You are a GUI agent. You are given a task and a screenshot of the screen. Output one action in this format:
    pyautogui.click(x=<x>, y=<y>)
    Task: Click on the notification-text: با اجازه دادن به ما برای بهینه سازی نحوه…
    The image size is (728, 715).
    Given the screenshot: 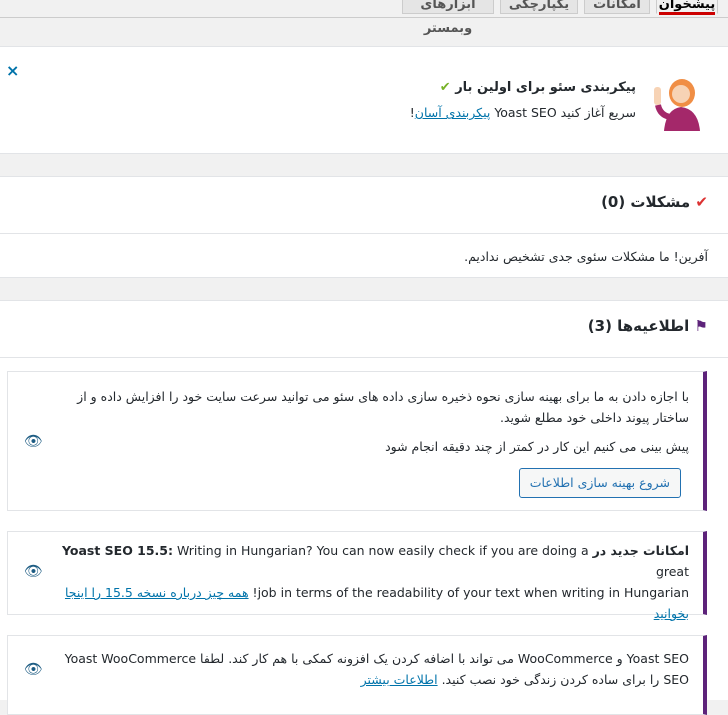 What is the action you would take?
    pyautogui.click(x=383, y=396)
    